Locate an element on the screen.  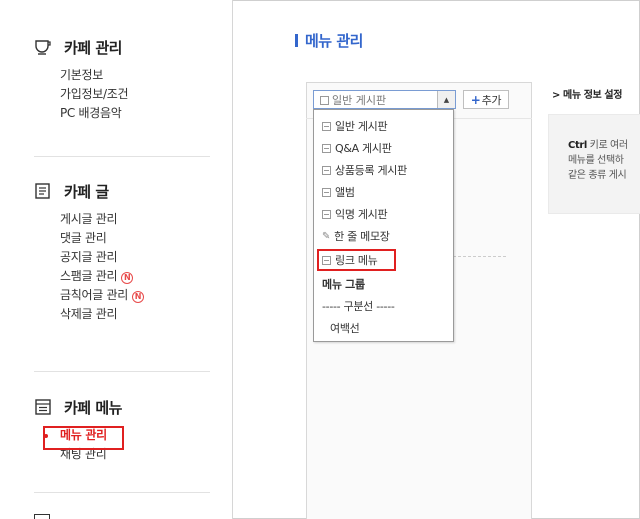
title-bar is located at coordinates (296, 40).